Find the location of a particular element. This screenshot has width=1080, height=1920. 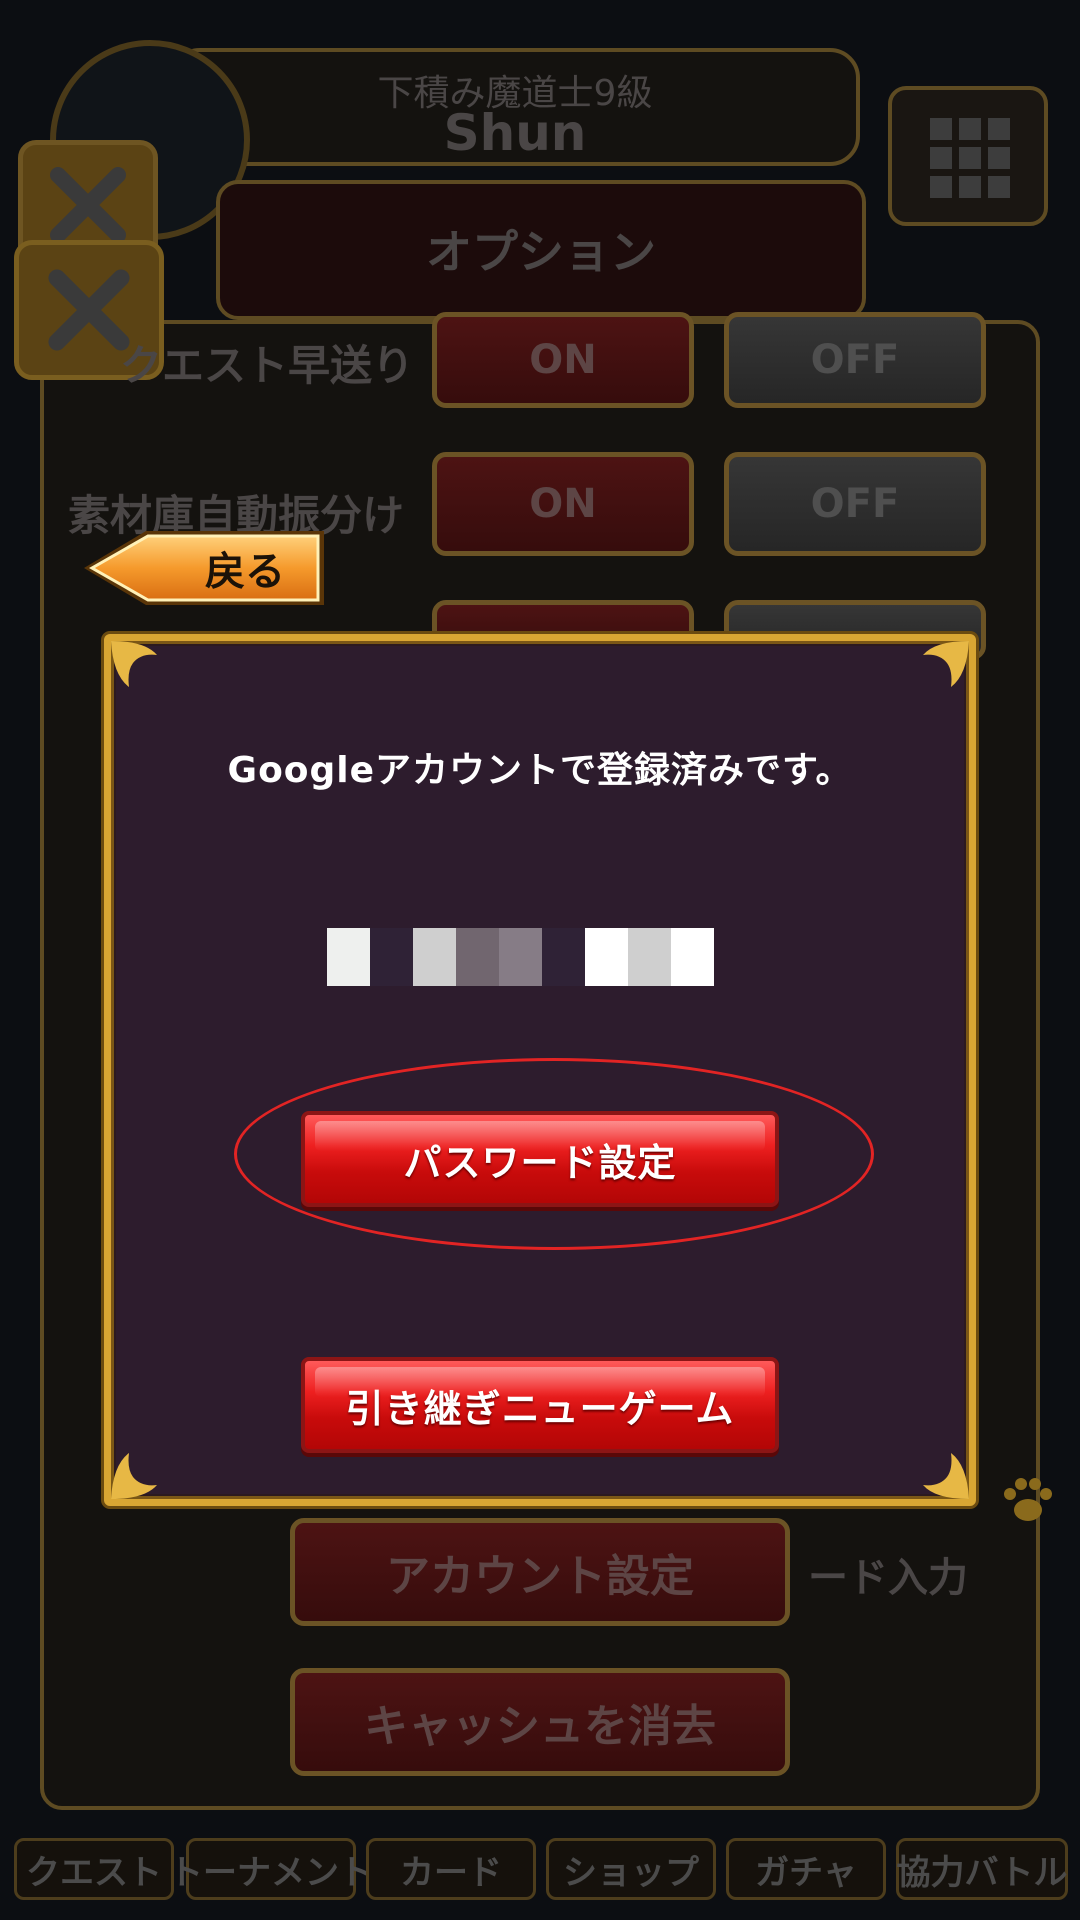

setting-label-quest-fast: クエスト早送り is located at coordinates (267, 365).